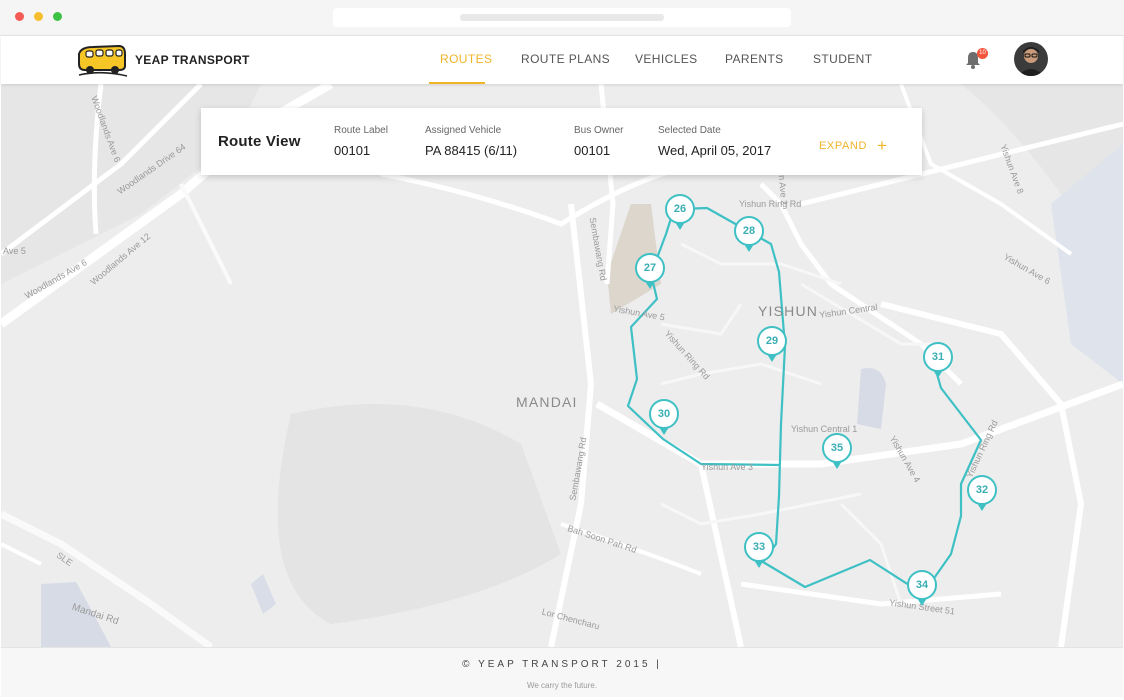  Describe the element at coordinates (562, 664) in the screenshot. I see `footer-copyright: © YEAP TRANSPORT 2015 |` at that location.